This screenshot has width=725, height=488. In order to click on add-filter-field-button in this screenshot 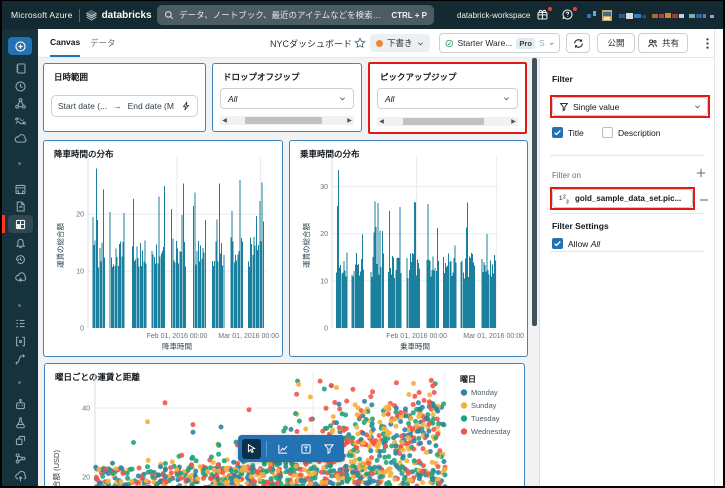, I will do `click(701, 173)`.